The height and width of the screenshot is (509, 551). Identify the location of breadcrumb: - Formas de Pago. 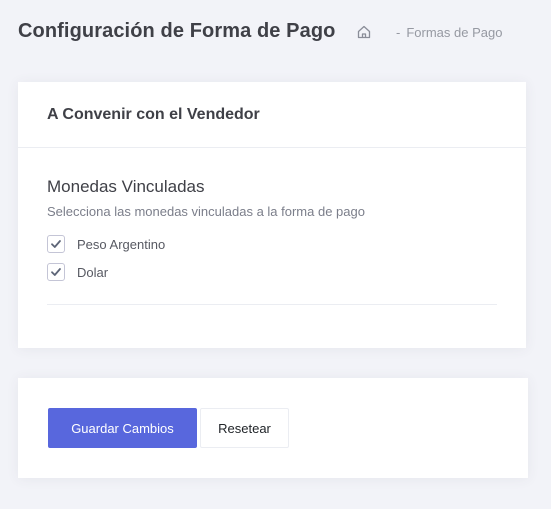
(429, 32).